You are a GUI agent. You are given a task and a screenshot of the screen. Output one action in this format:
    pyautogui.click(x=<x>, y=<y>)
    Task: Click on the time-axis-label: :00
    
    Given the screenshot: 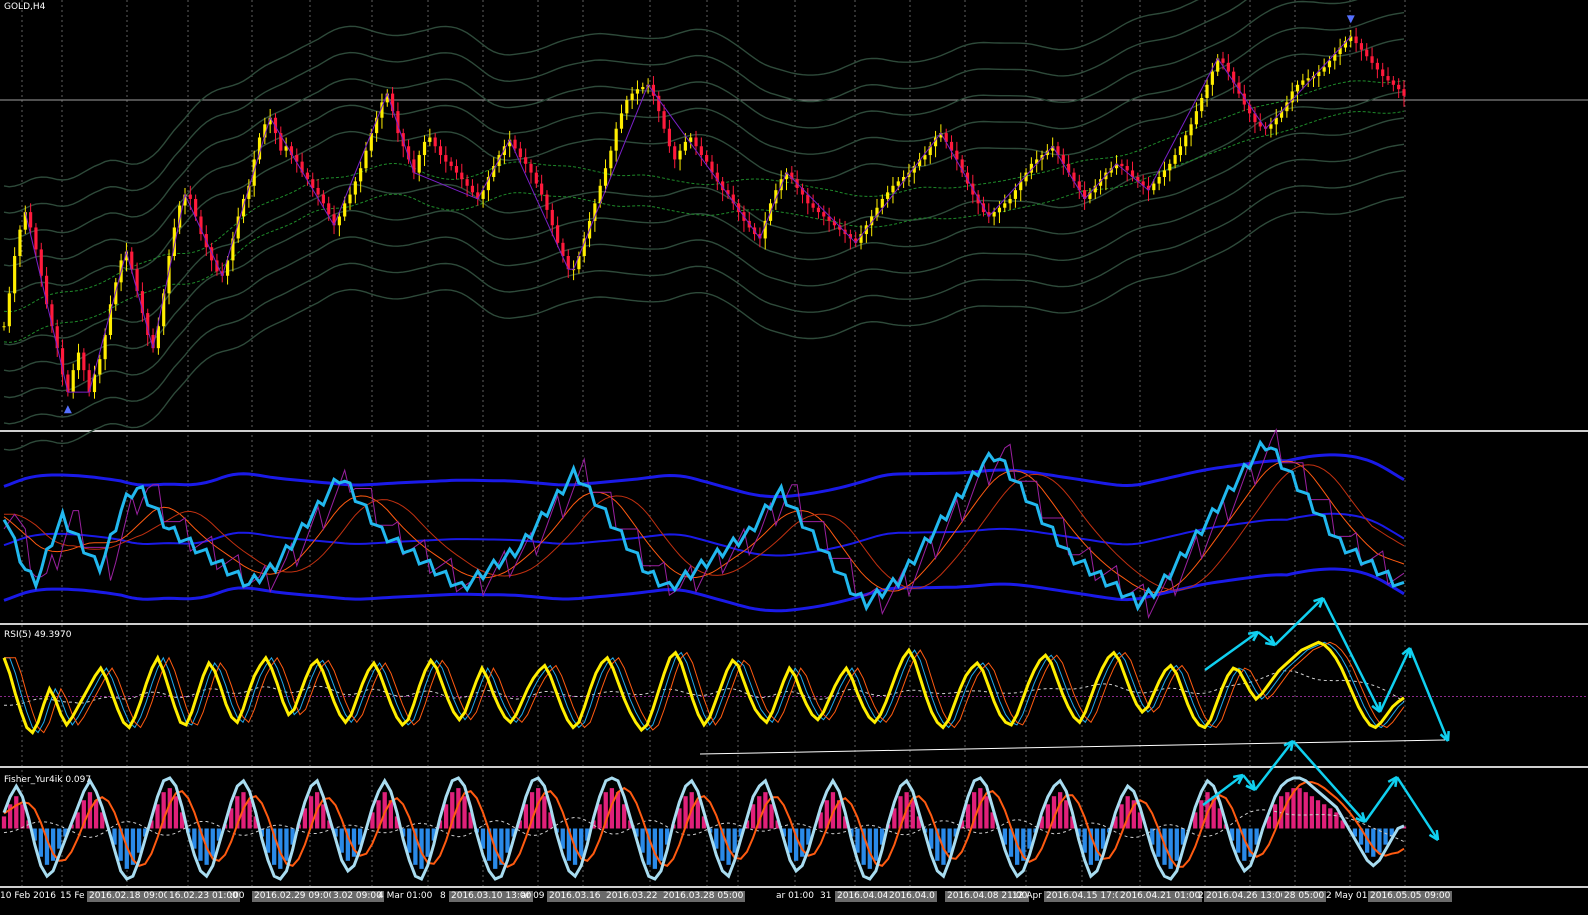 What is the action you would take?
    pyautogui.click(x=237, y=896)
    